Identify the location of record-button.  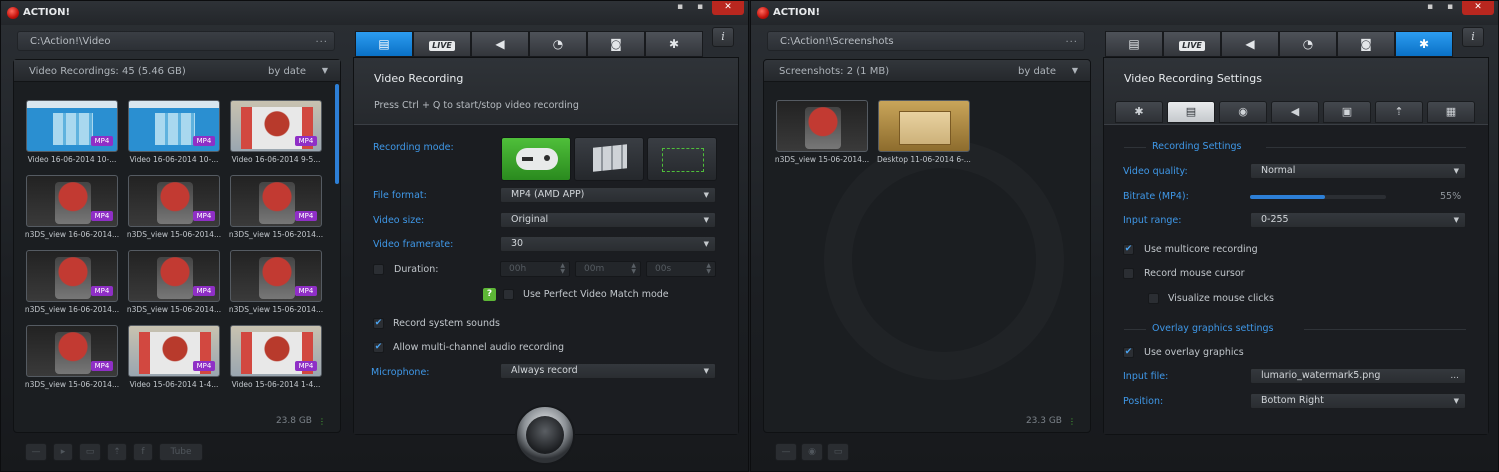
(545, 435).